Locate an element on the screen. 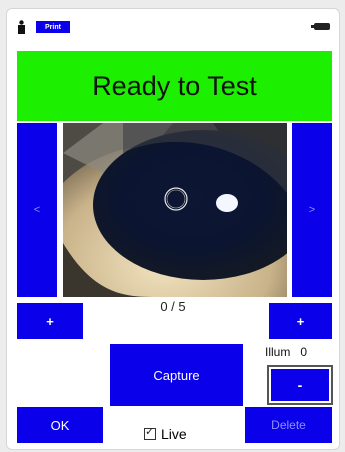 The width and height of the screenshot is (345, 452). previous-arrow-icon: < is located at coordinates (37, 210).